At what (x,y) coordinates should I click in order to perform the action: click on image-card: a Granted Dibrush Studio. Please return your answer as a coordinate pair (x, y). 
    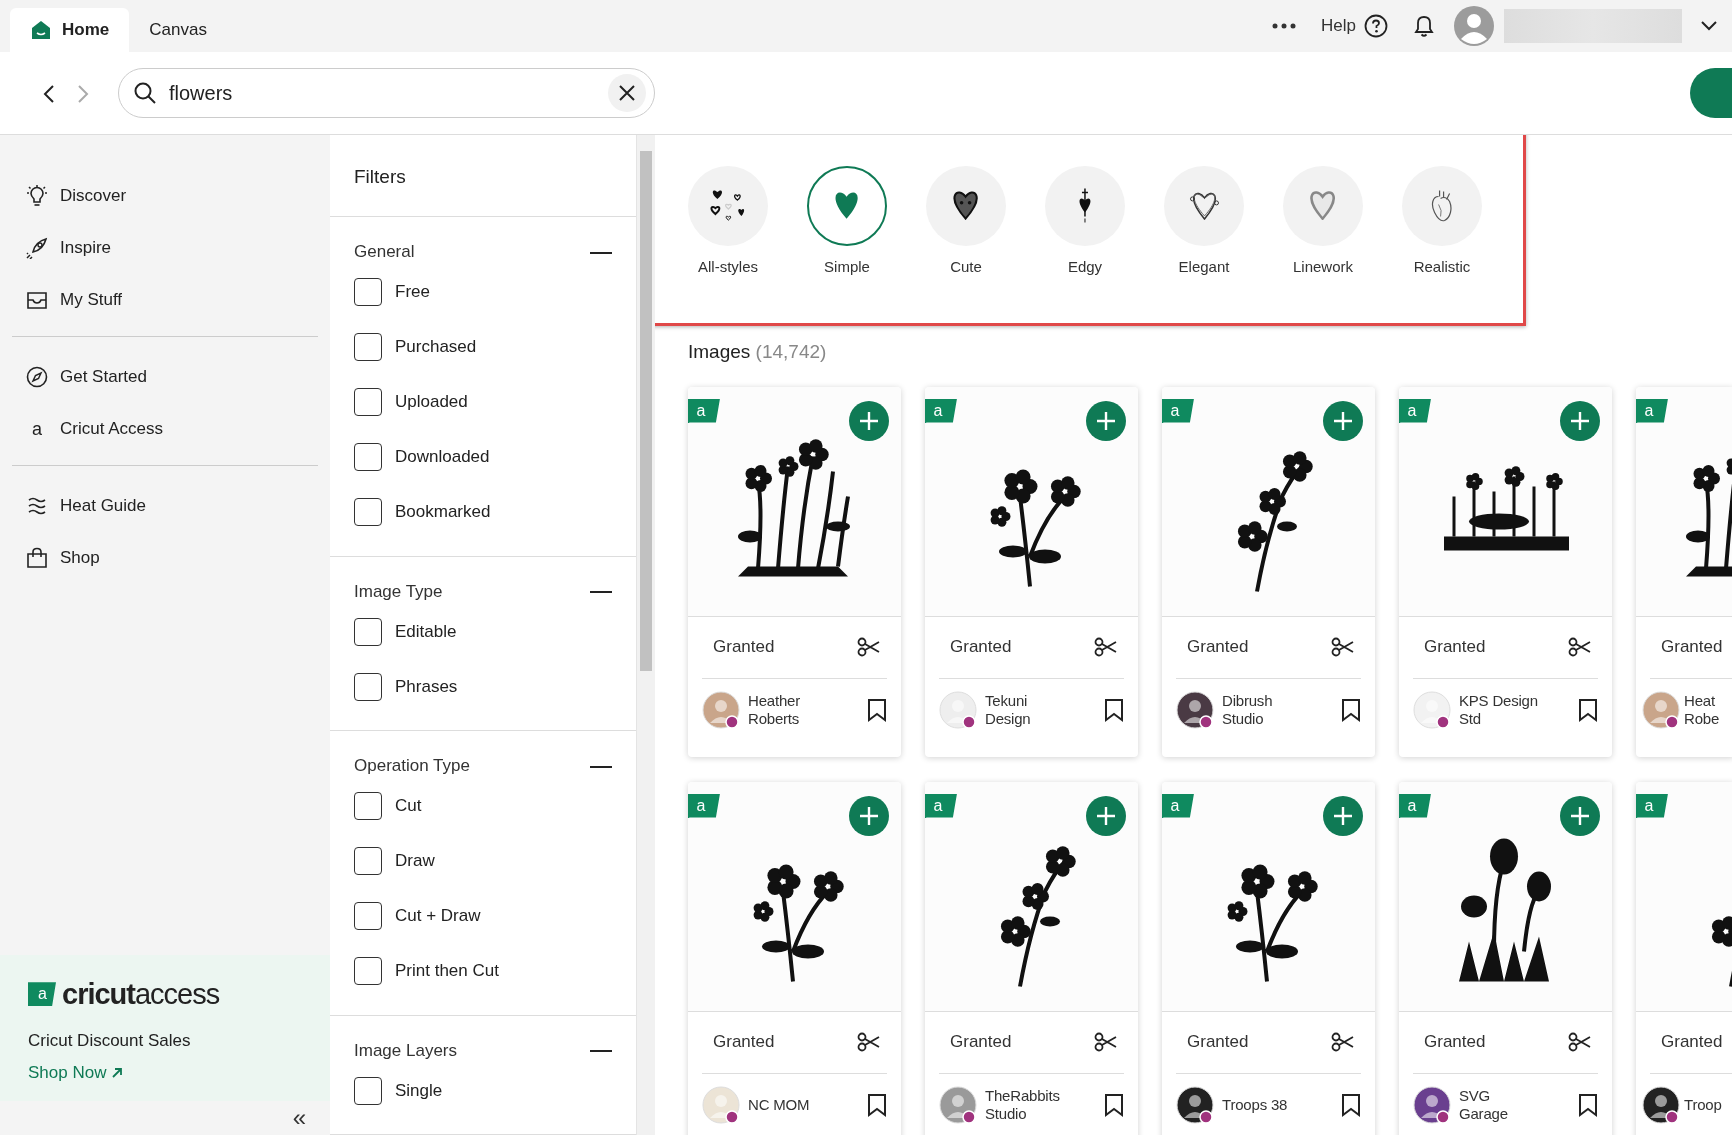
    Looking at the image, I should click on (1268, 571).